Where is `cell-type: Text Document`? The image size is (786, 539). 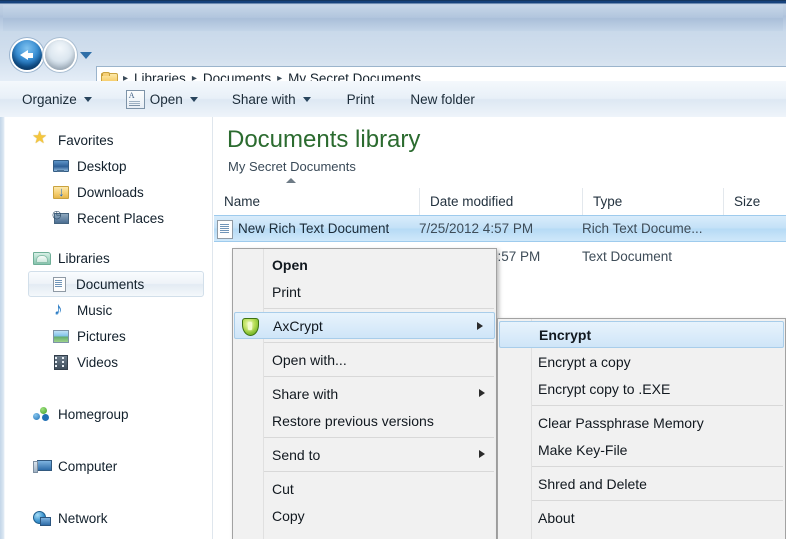
cell-type: Text Document is located at coordinates (627, 256).